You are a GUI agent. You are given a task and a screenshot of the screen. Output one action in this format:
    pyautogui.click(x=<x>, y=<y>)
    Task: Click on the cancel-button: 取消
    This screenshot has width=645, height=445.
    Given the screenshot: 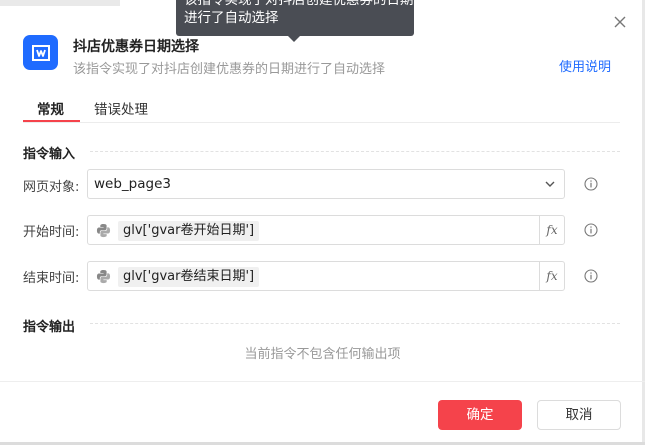 What is the action you would take?
    pyautogui.click(x=579, y=415)
    